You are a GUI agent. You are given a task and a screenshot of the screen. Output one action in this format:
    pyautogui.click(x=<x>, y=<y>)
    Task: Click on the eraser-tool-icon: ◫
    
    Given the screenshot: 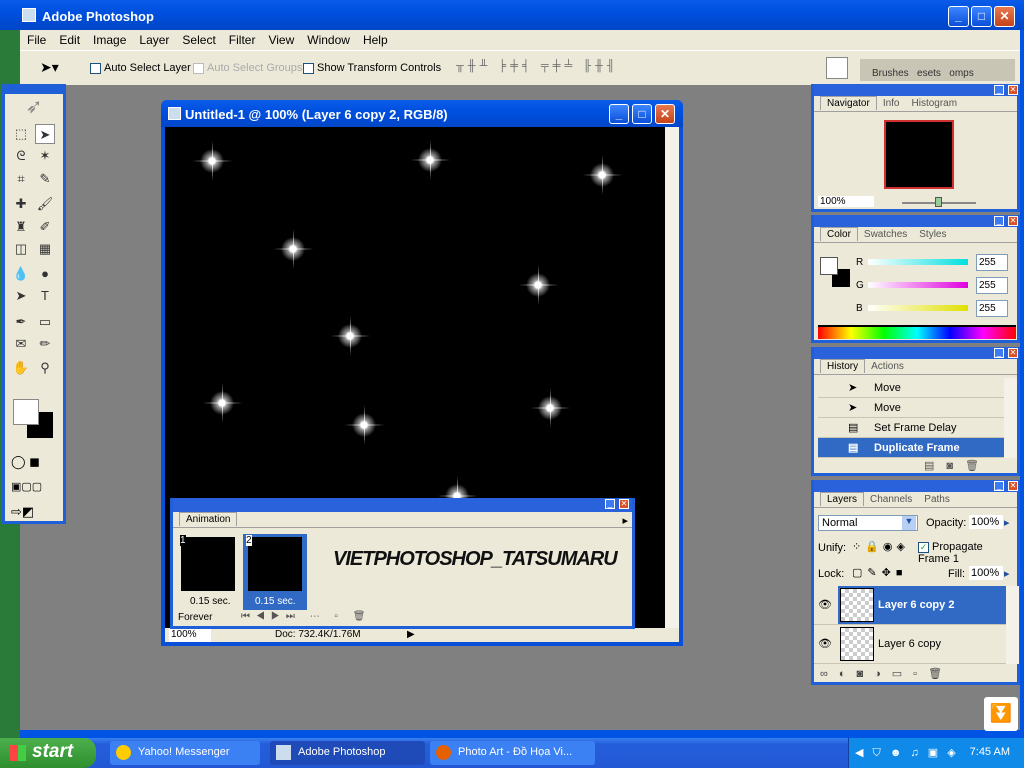 What is the action you would take?
    pyautogui.click(x=21, y=249)
    